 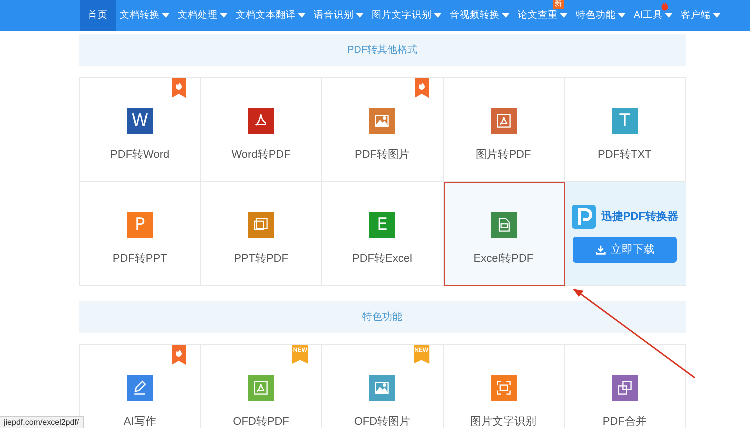 I want to click on status-url: jiepdf.com/excel2pdf/, so click(x=42, y=422).